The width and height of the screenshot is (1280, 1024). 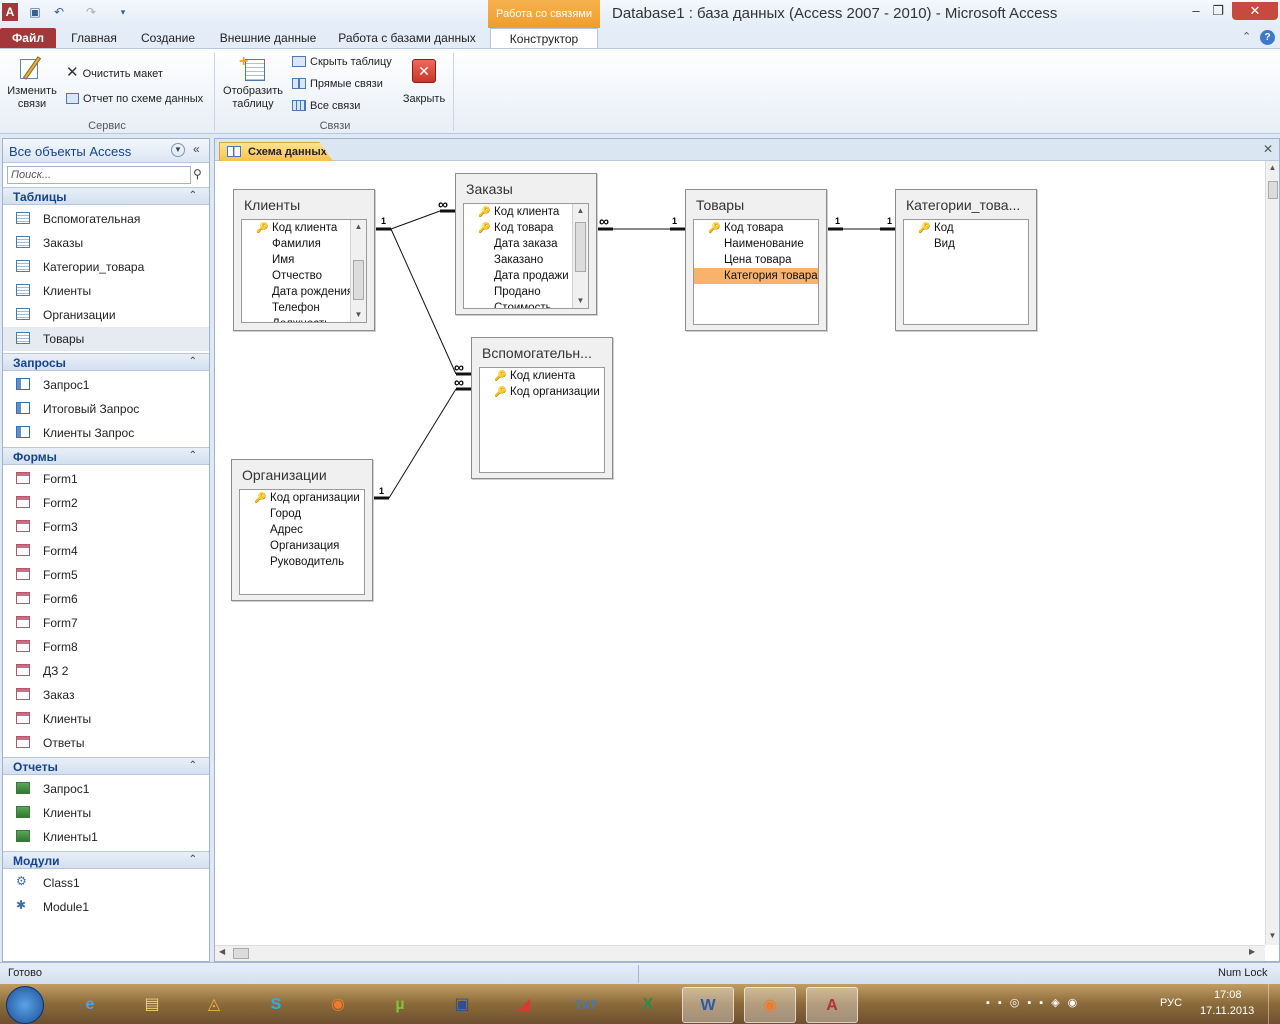 I want to click on field-row: Дата заказа, so click(x=526, y=244).